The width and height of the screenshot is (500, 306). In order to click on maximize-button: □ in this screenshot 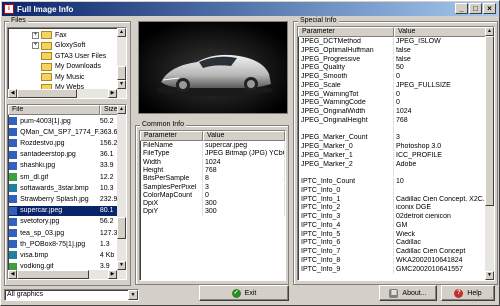, I will do `click(475, 8)`.